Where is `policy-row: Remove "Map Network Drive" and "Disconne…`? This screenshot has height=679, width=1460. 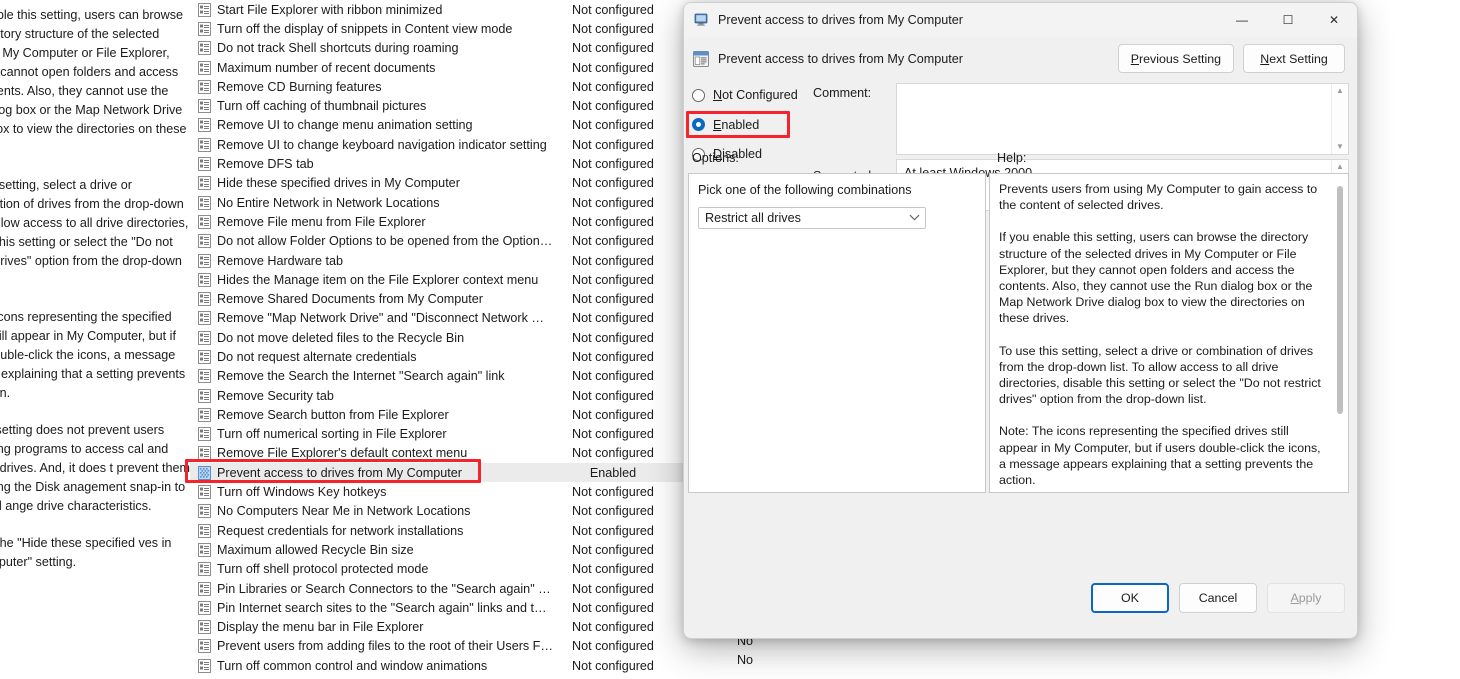
policy-row: Remove "Map Network Drive" and "Disconne… is located at coordinates (437, 318).